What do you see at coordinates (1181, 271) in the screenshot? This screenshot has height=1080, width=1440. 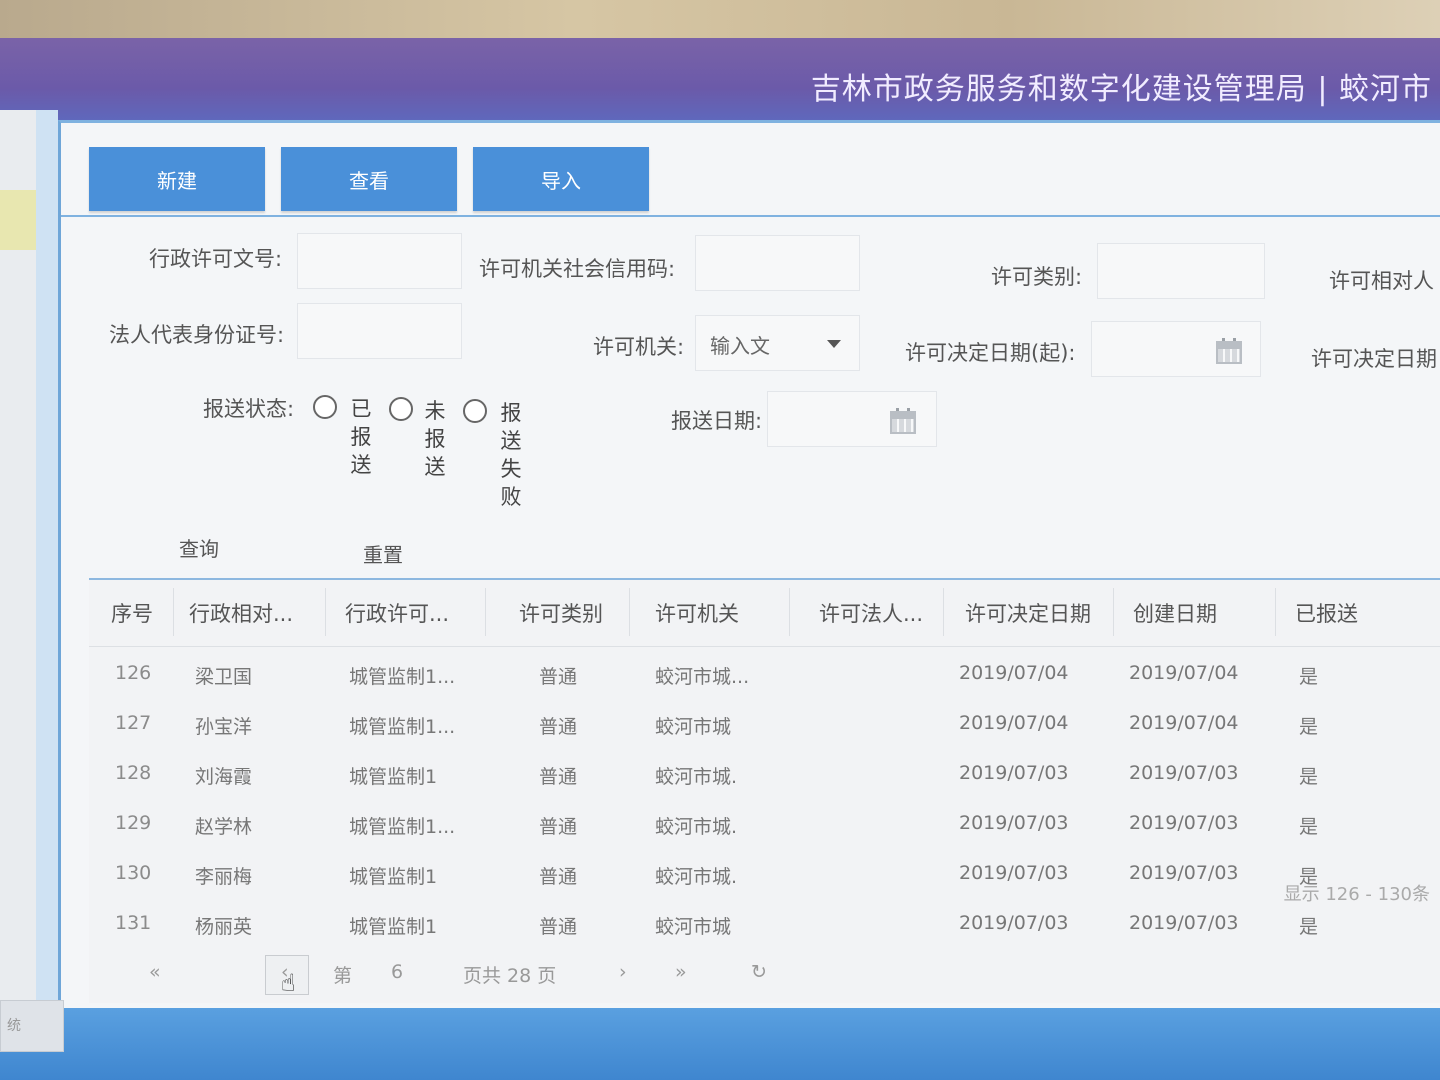 I see `license-category-input` at bounding box center [1181, 271].